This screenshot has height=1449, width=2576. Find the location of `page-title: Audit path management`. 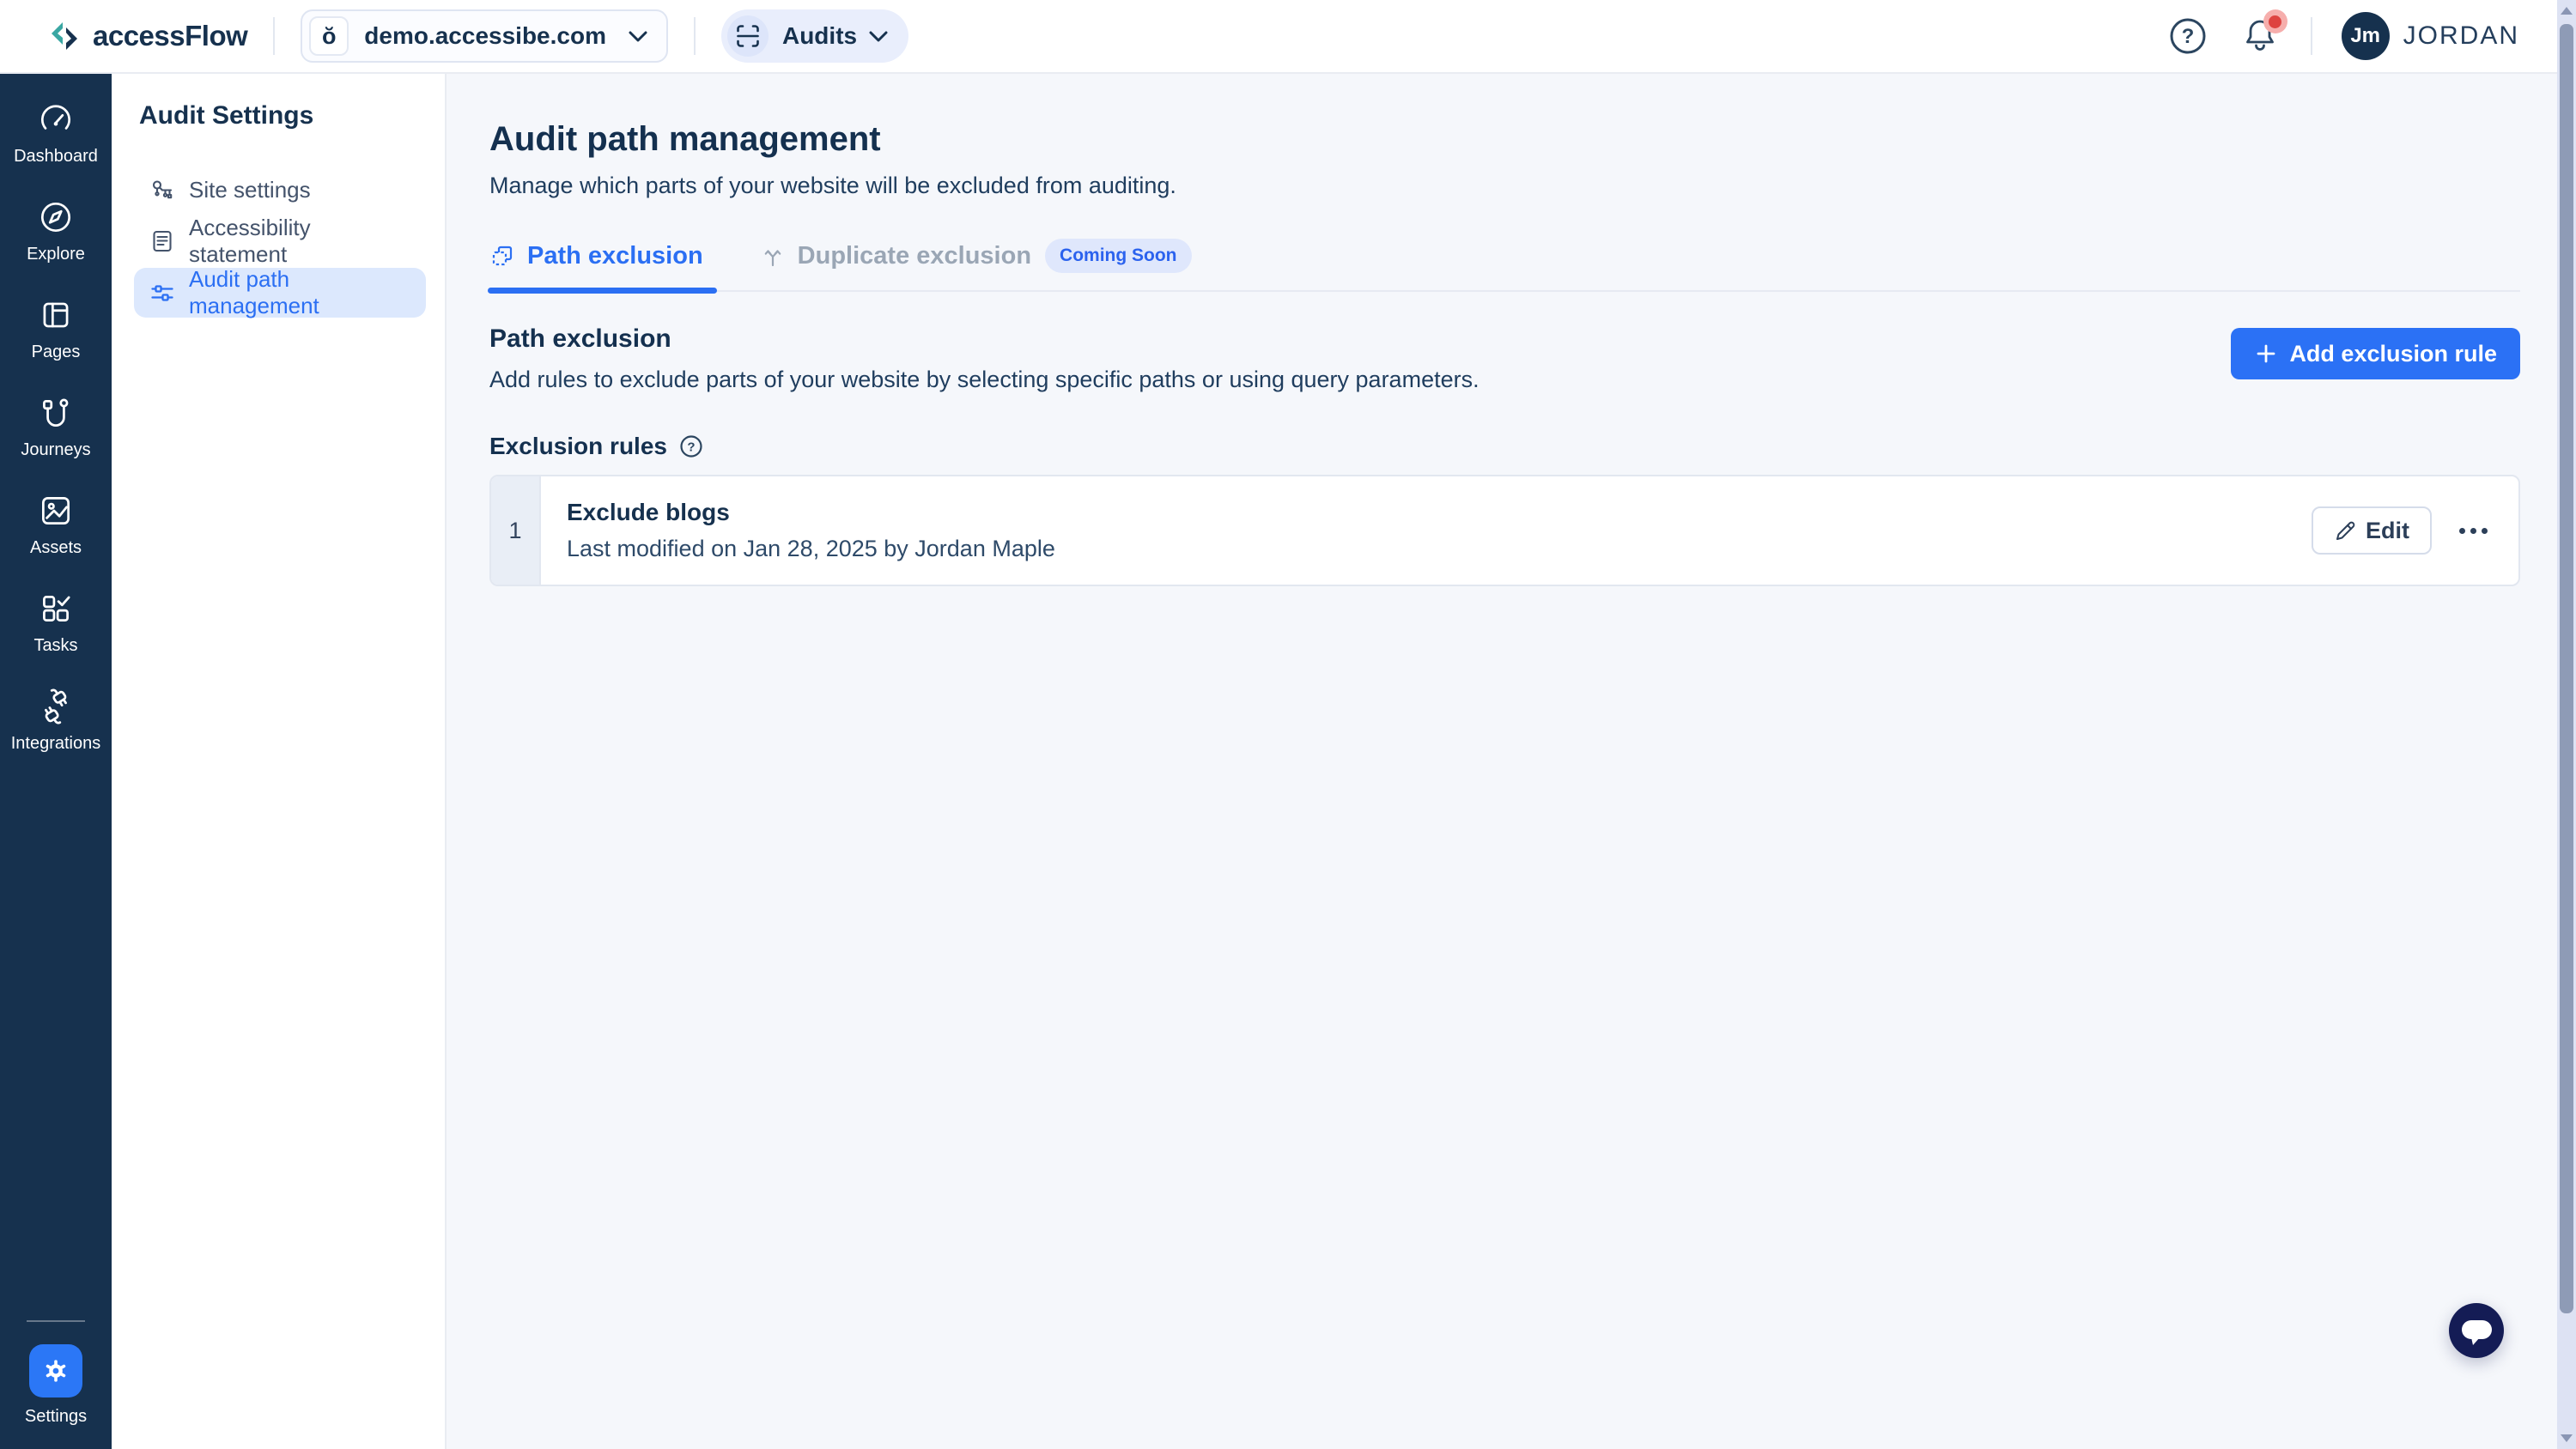

page-title: Audit path management is located at coordinates (685, 139).